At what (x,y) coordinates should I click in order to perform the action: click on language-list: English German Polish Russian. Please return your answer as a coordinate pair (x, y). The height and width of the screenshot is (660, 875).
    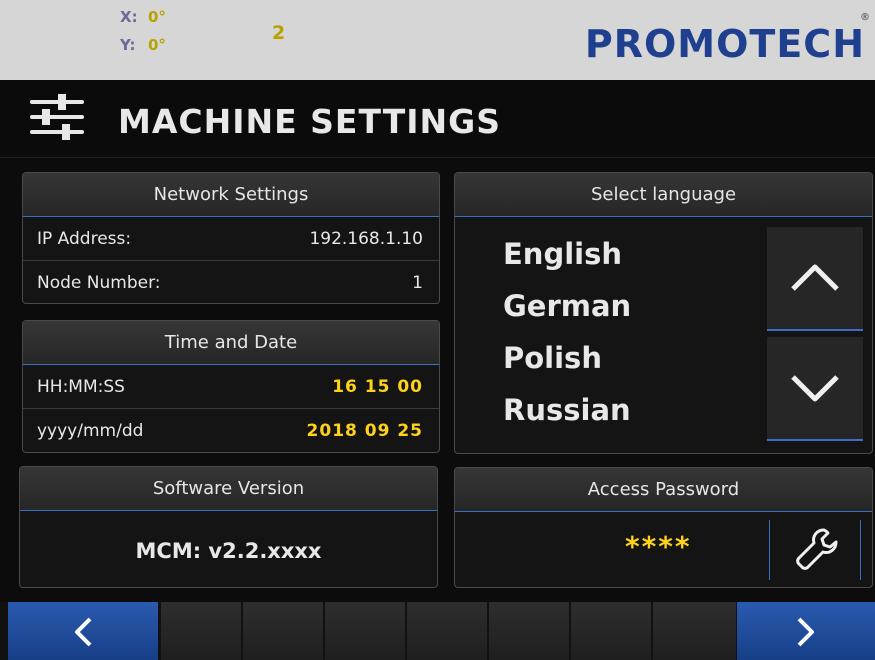
    Looking at the image, I should click on (567, 335).